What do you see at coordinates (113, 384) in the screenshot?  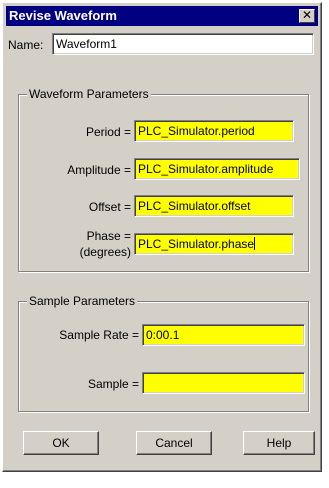 I see `sample-label: Sample =` at bounding box center [113, 384].